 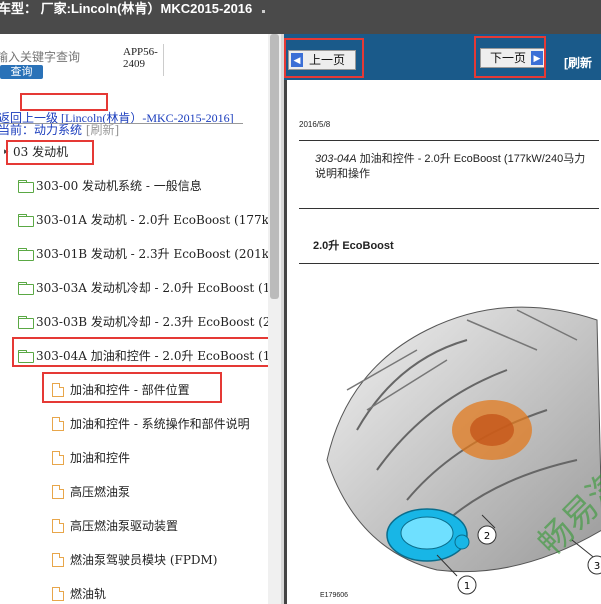 What do you see at coordinates (158, 220) in the screenshot?
I see `tree-item-label: 303-01A 发动机 - 2.0升 EcoBoost (177kW` at bounding box center [158, 220].